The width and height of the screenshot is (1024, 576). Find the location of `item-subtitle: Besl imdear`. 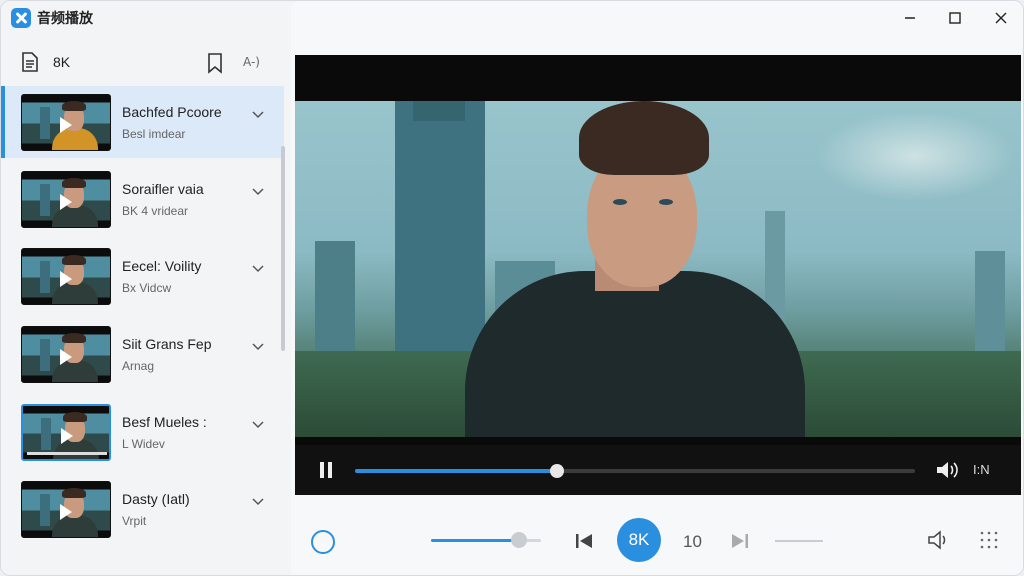

item-subtitle: Besl imdear is located at coordinates (154, 134).